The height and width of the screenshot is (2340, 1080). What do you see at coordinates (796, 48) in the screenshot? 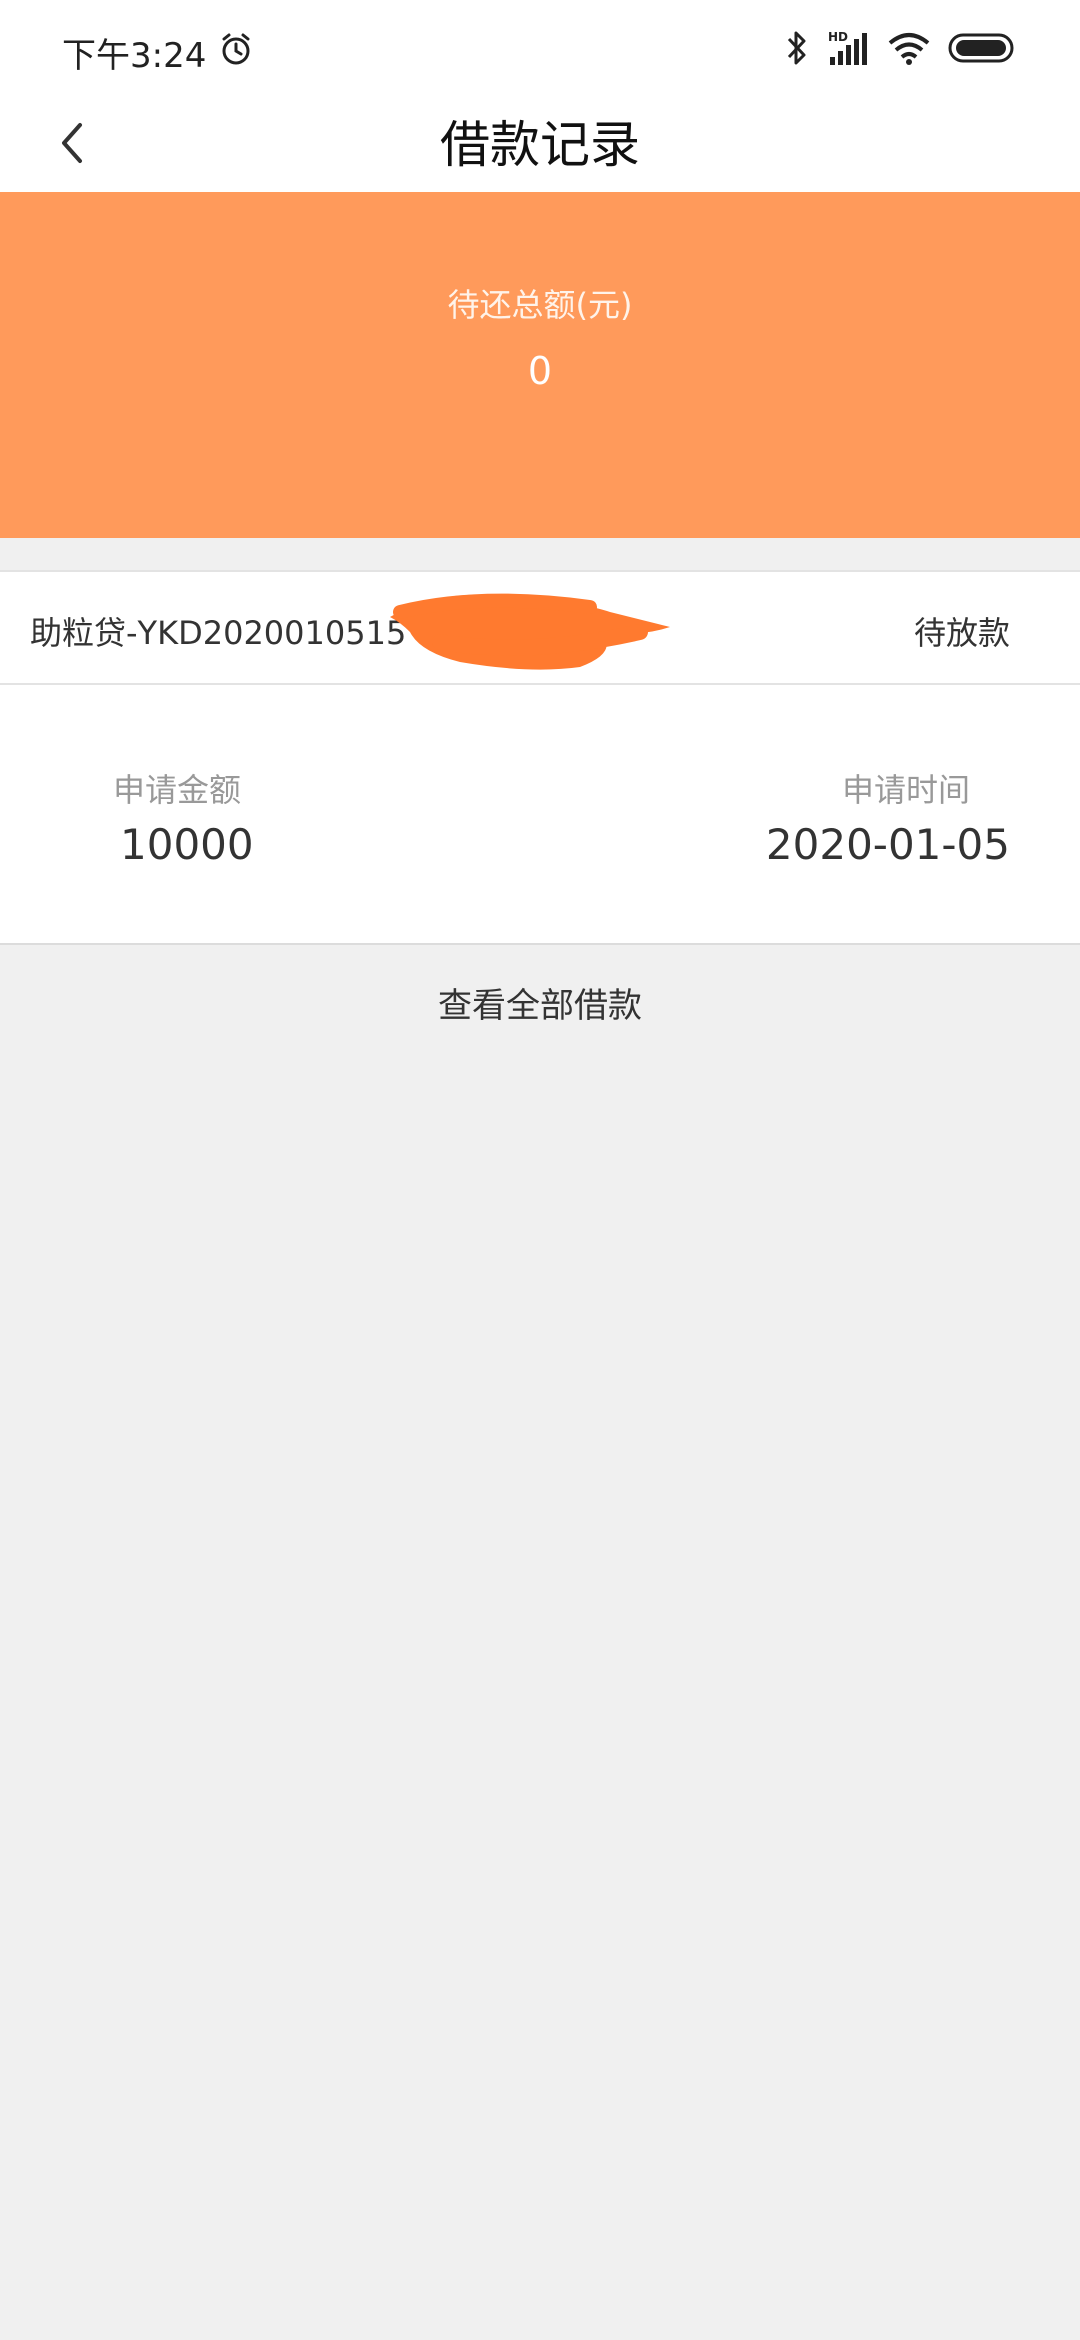
I see `bluetooth-icon` at bounding box center [796, 48].